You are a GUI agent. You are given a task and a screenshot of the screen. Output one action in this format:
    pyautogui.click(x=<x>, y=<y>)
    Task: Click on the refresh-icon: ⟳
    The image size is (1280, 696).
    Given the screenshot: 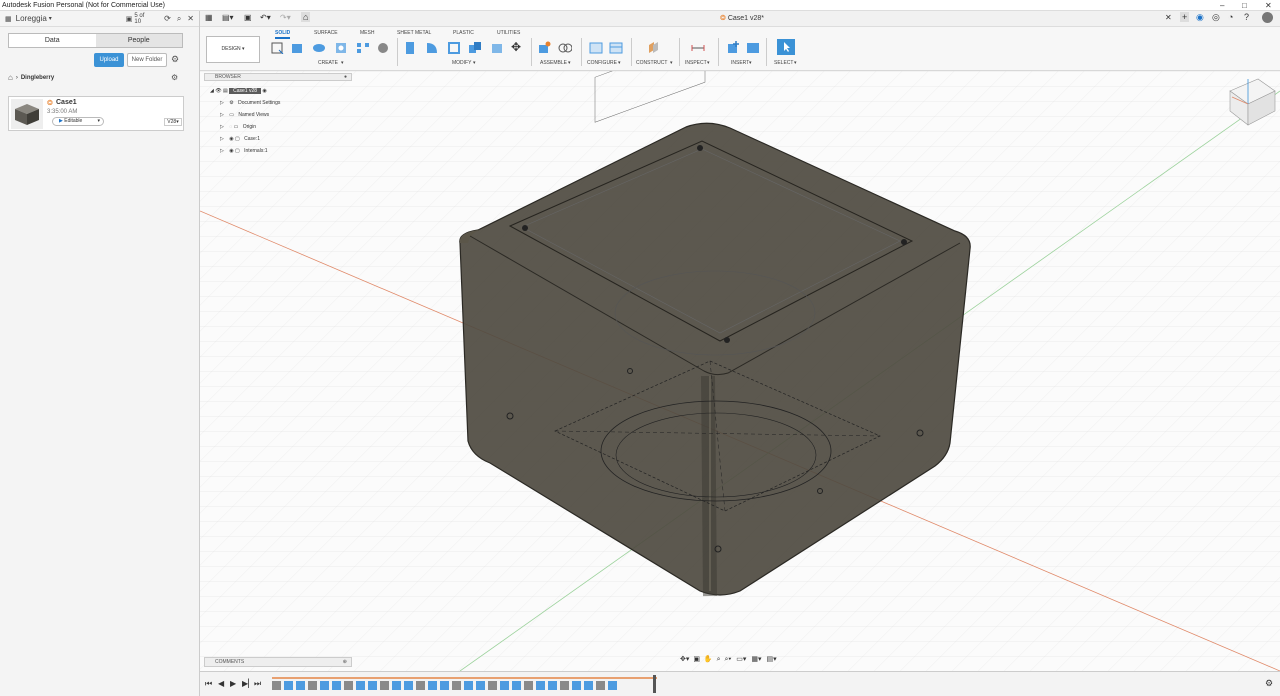 What is the action you would take?
    pyautogui.click(x=167, y=18)
    